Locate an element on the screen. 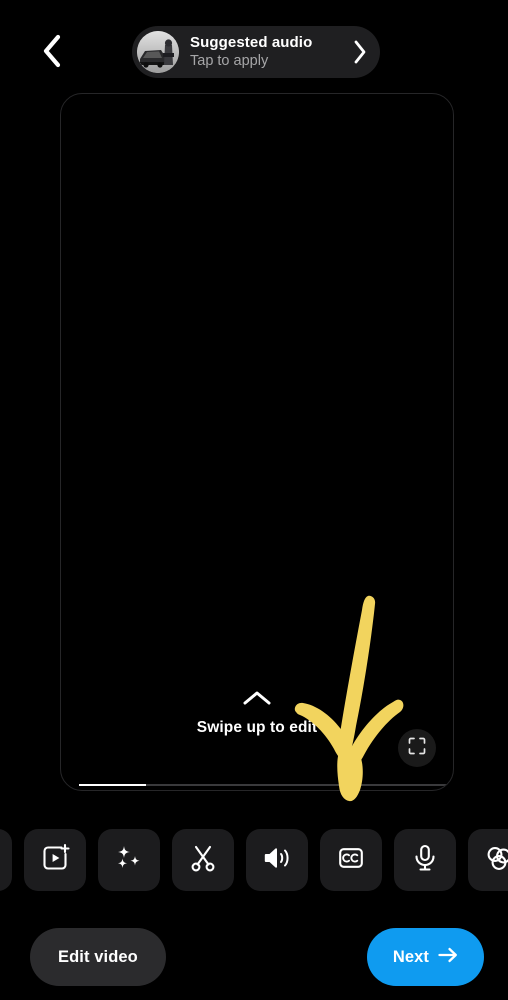 This screenshot has height=1000, width=508. toolbar-item-volume is located at coordinates (277, 860).